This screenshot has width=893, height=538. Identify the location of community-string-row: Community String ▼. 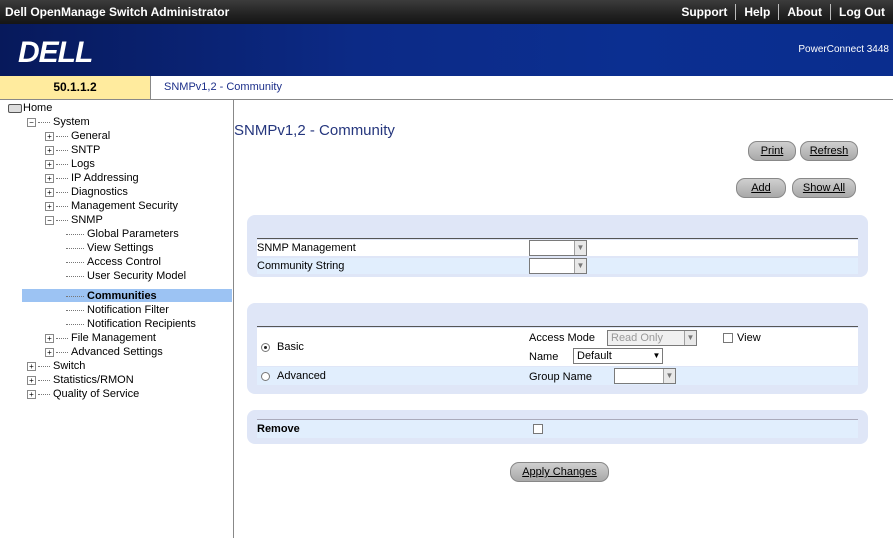
(557, 266).